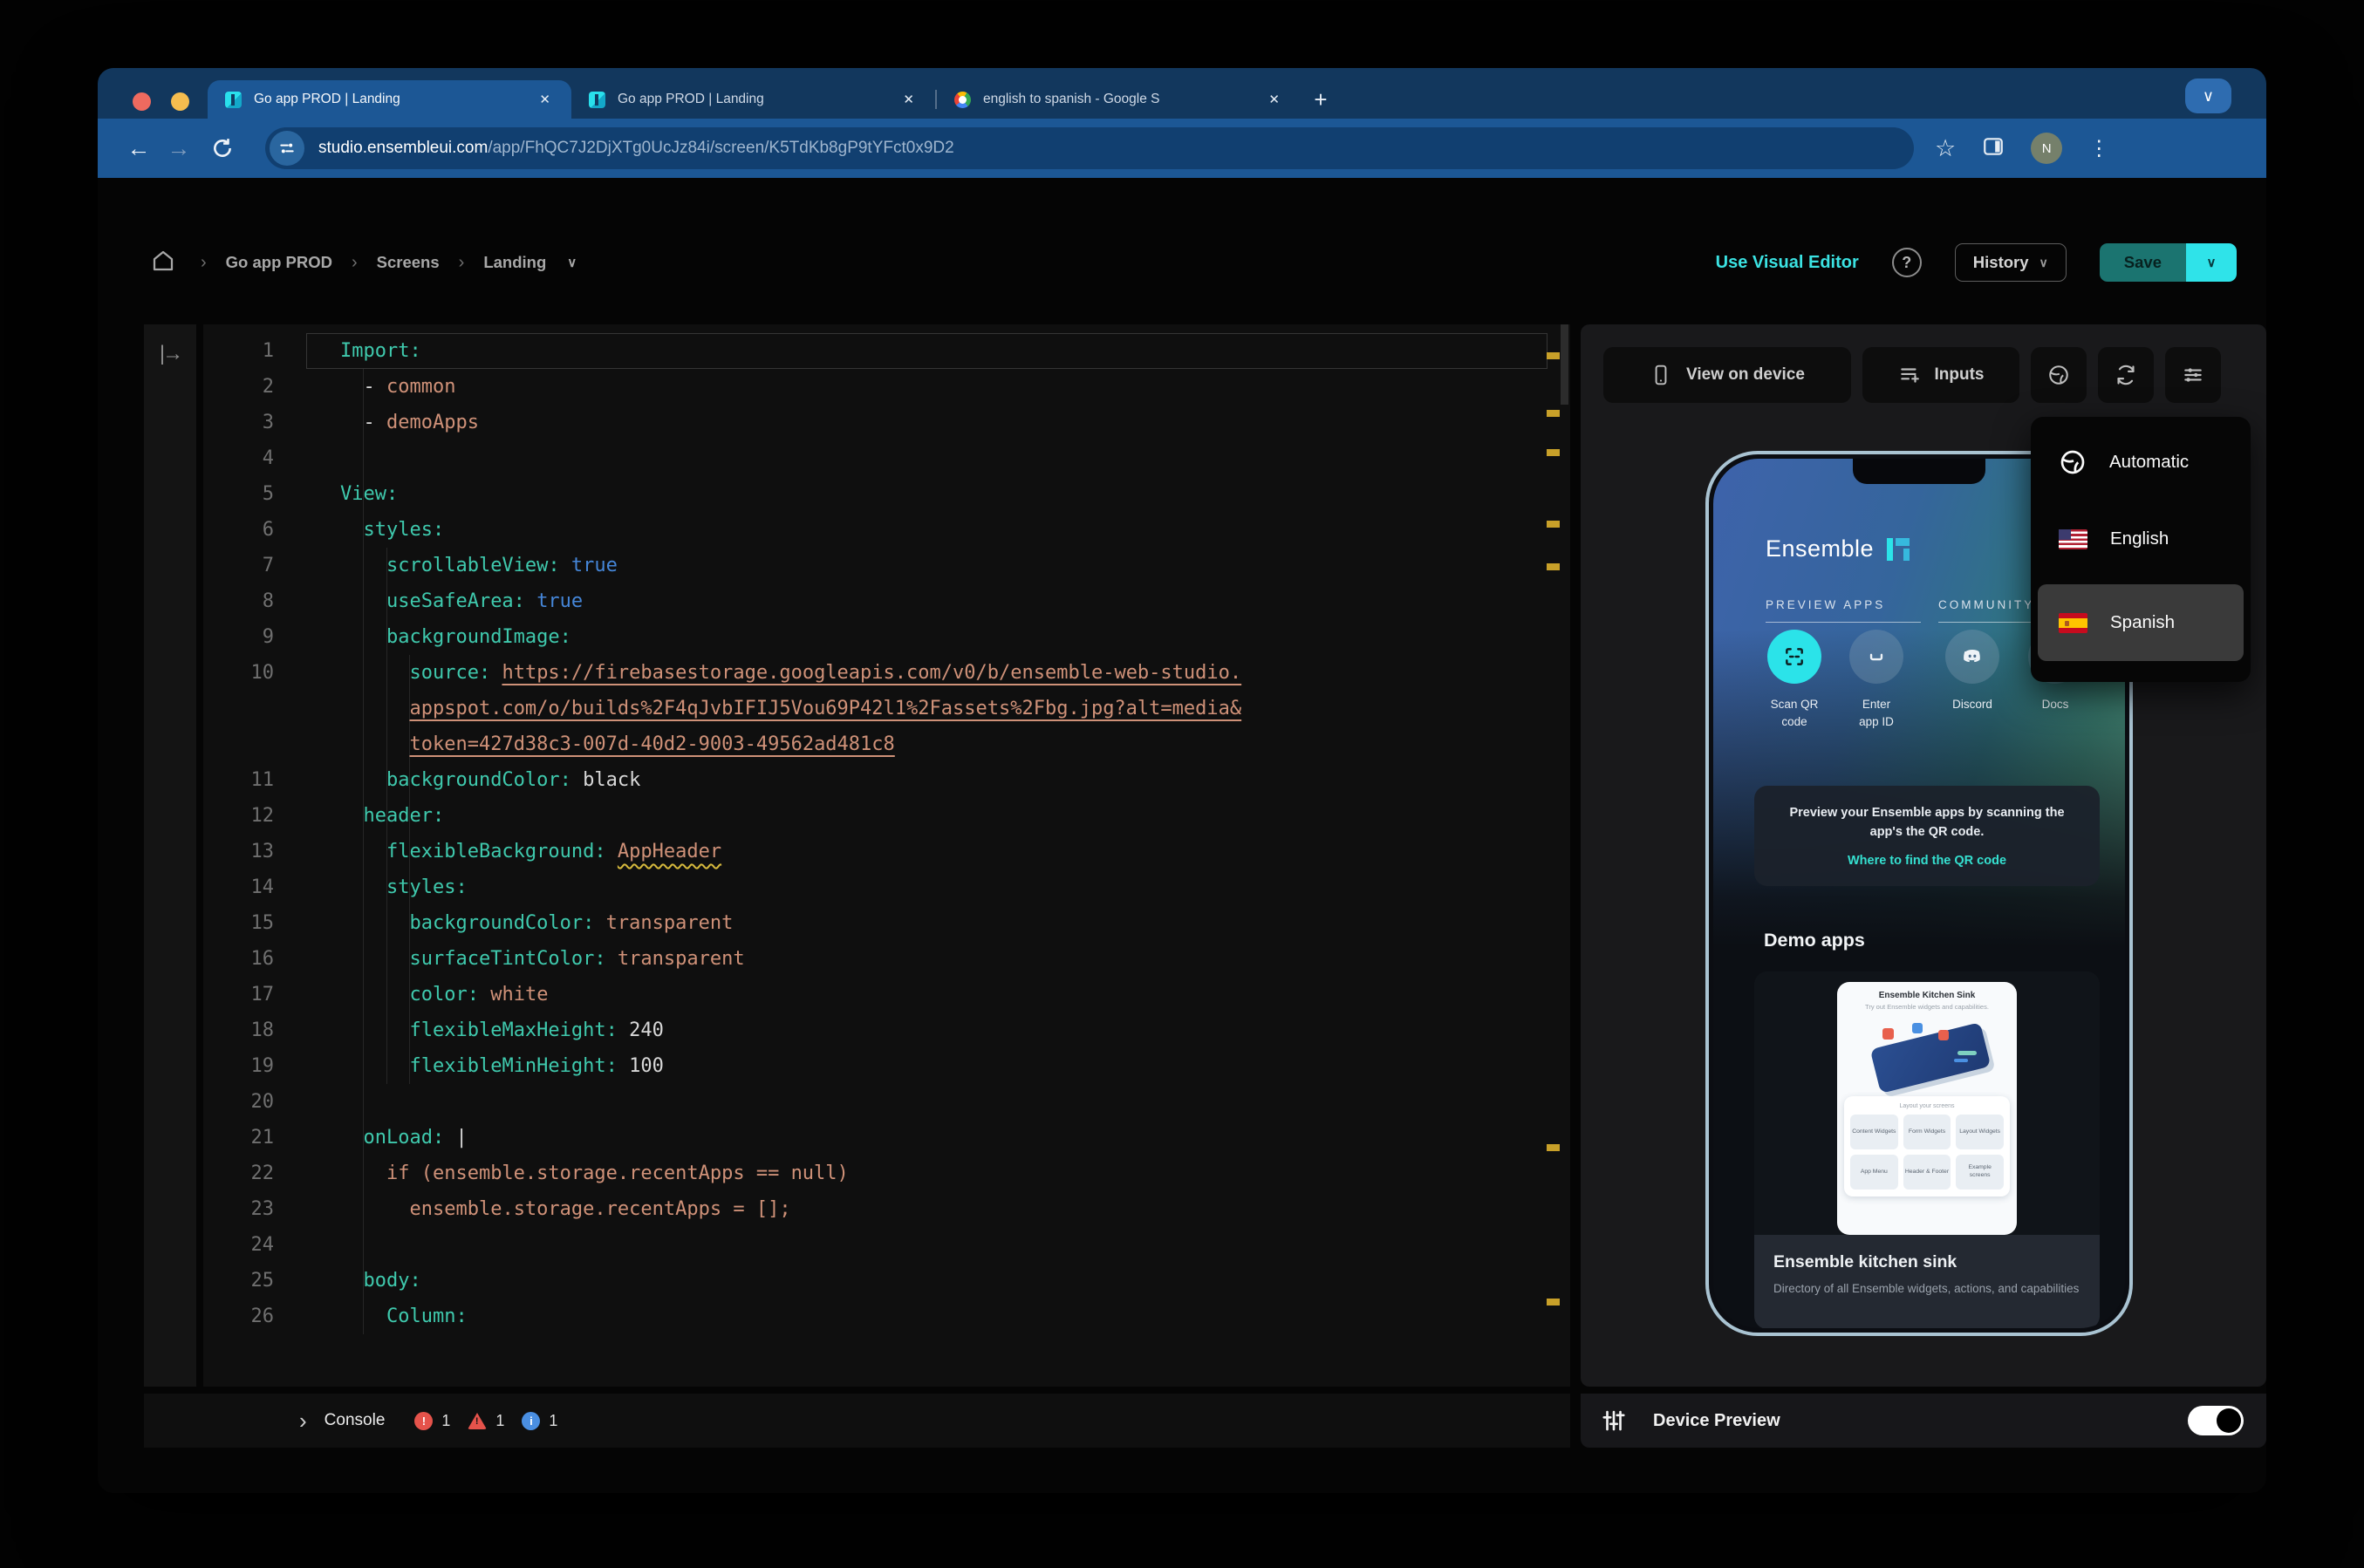 This screenshot has height=1568, width=2364. I want to click on google-icon, so click(962, 99).